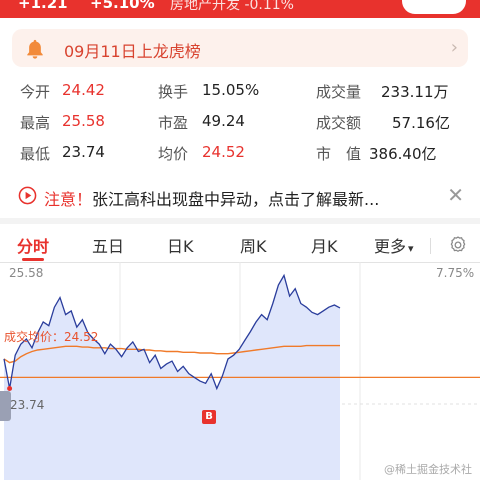 The image size is (480, 480). I want to click on tab-monthly-k: 月K, so click(324, 245).